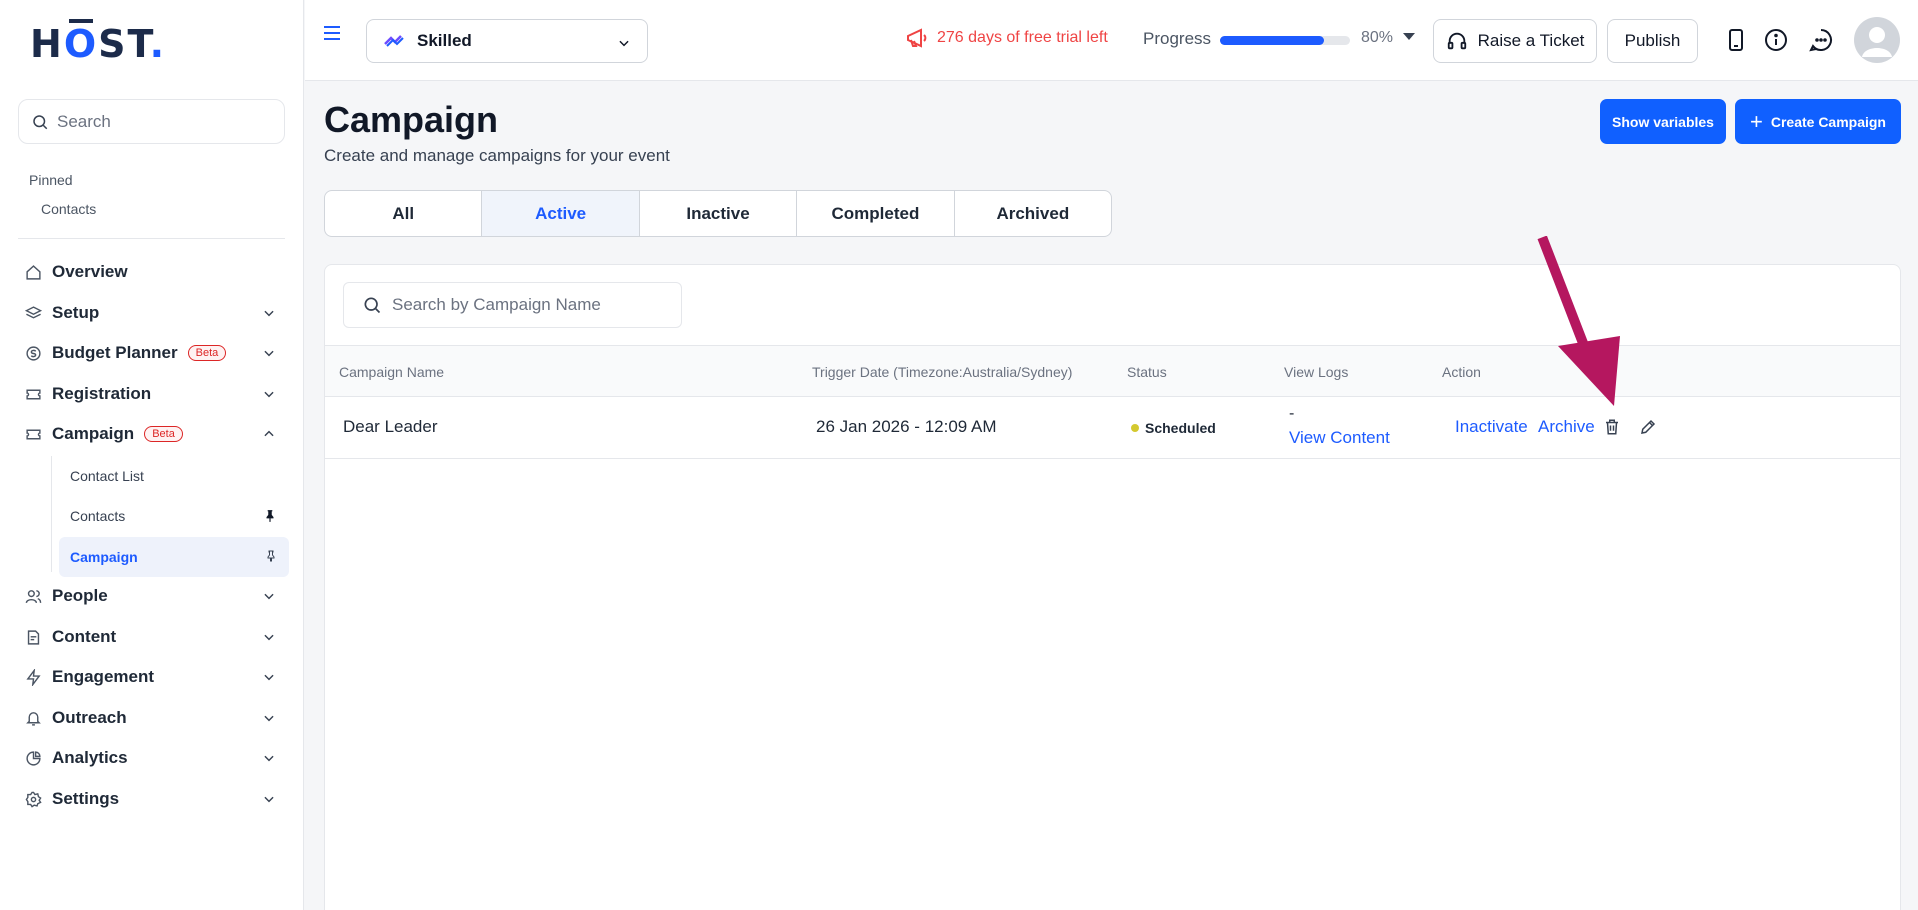 This screenshot has height=910, width=1918. I want to click on sidebar-item-label: Campaign, so click(93, 433).